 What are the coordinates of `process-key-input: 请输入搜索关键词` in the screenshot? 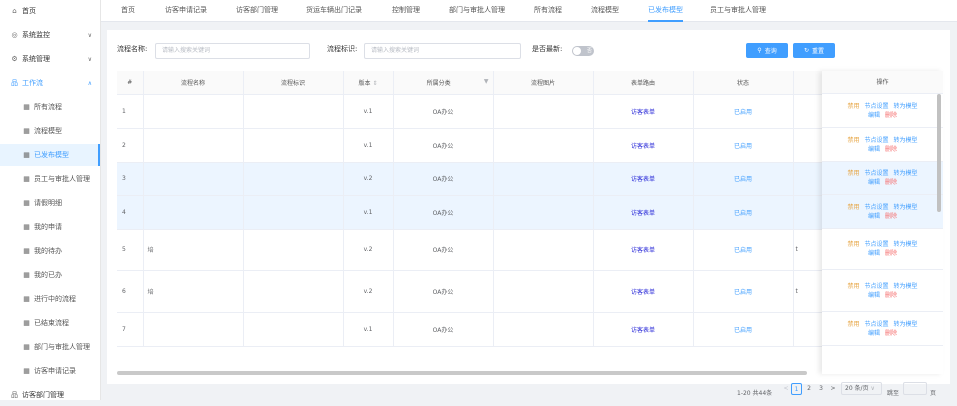 It's located at (442, 51).